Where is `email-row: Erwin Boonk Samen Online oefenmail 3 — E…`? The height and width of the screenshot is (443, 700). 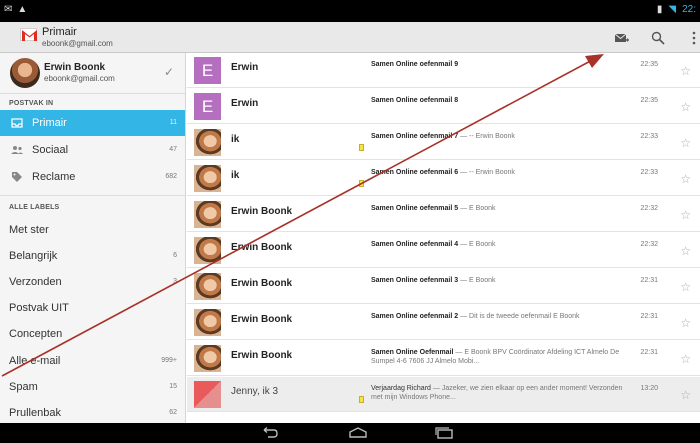
email-row: Erwin Boonk Samen Online oefenmail 3 — E… is located at coordinates (443, 286).